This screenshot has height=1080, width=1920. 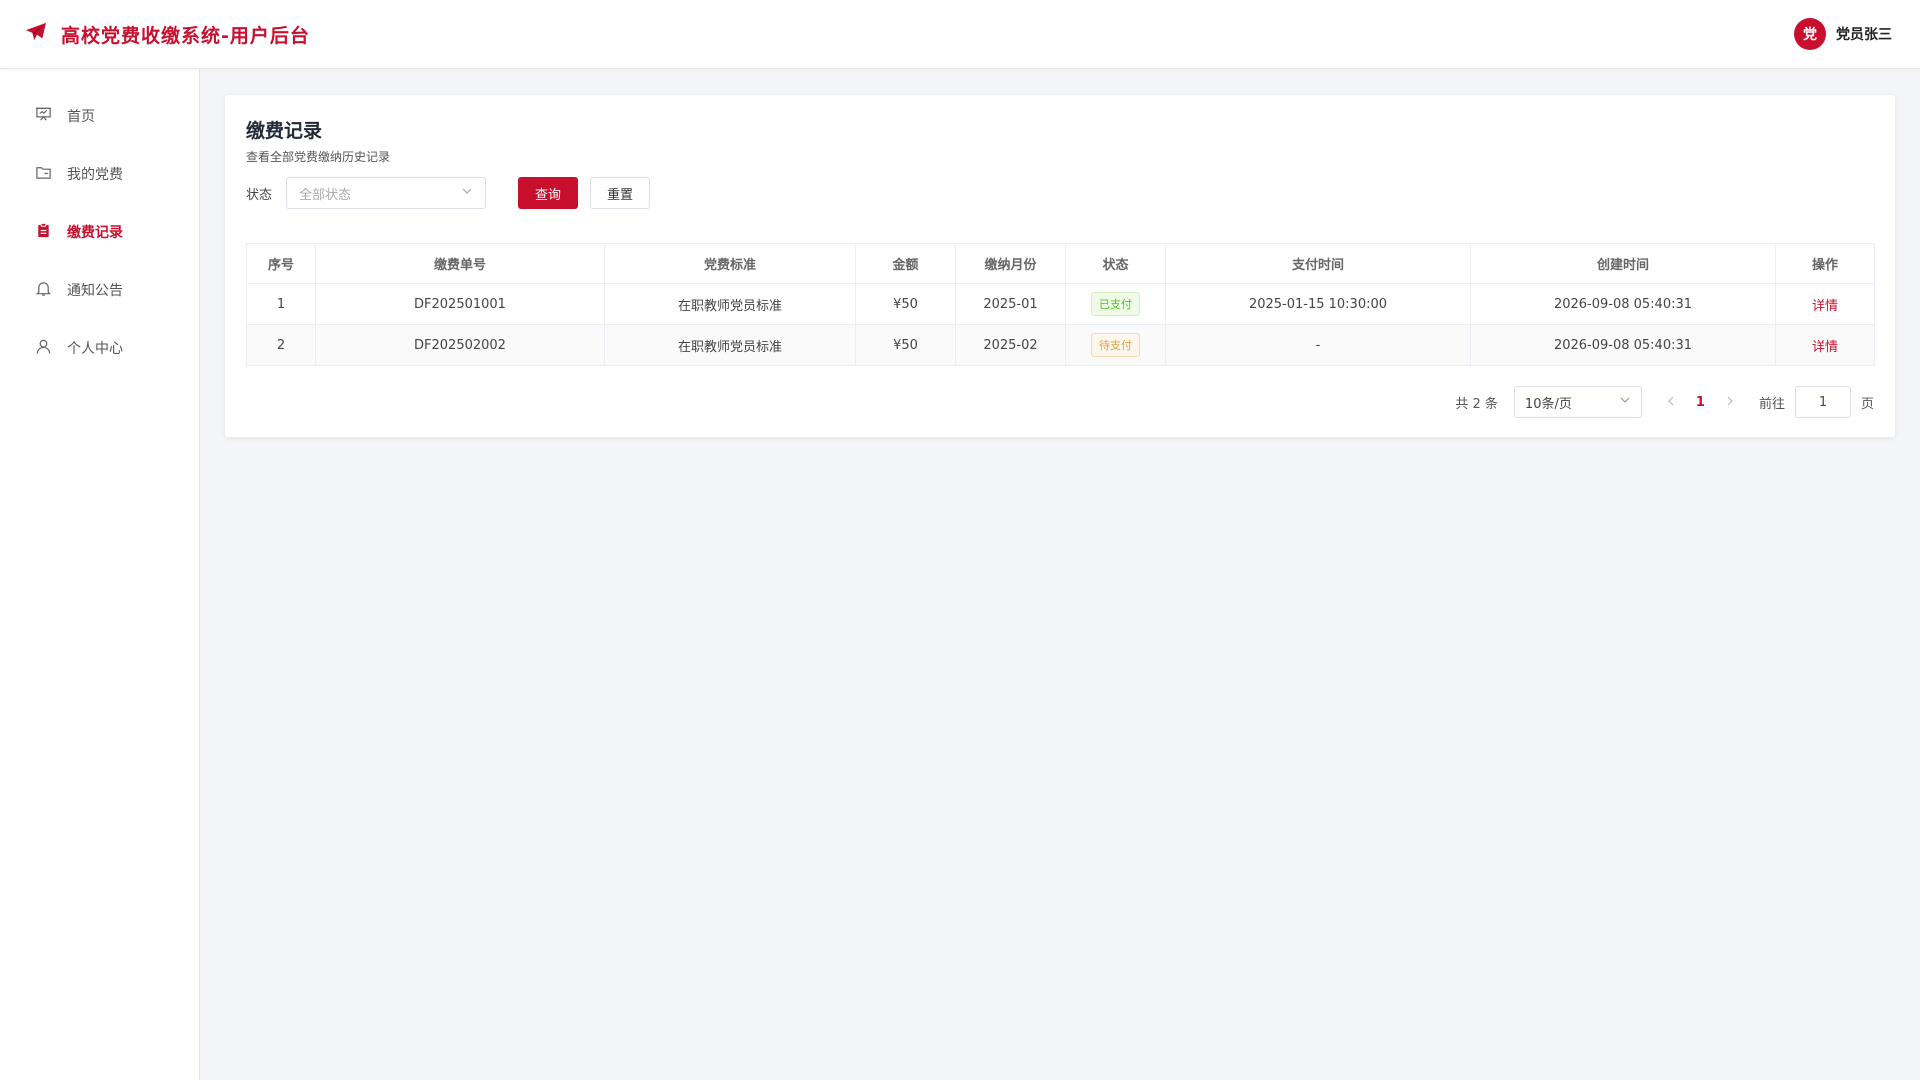 I want to click on sidebar-item-label: 首页, so click(x=81, y=117).